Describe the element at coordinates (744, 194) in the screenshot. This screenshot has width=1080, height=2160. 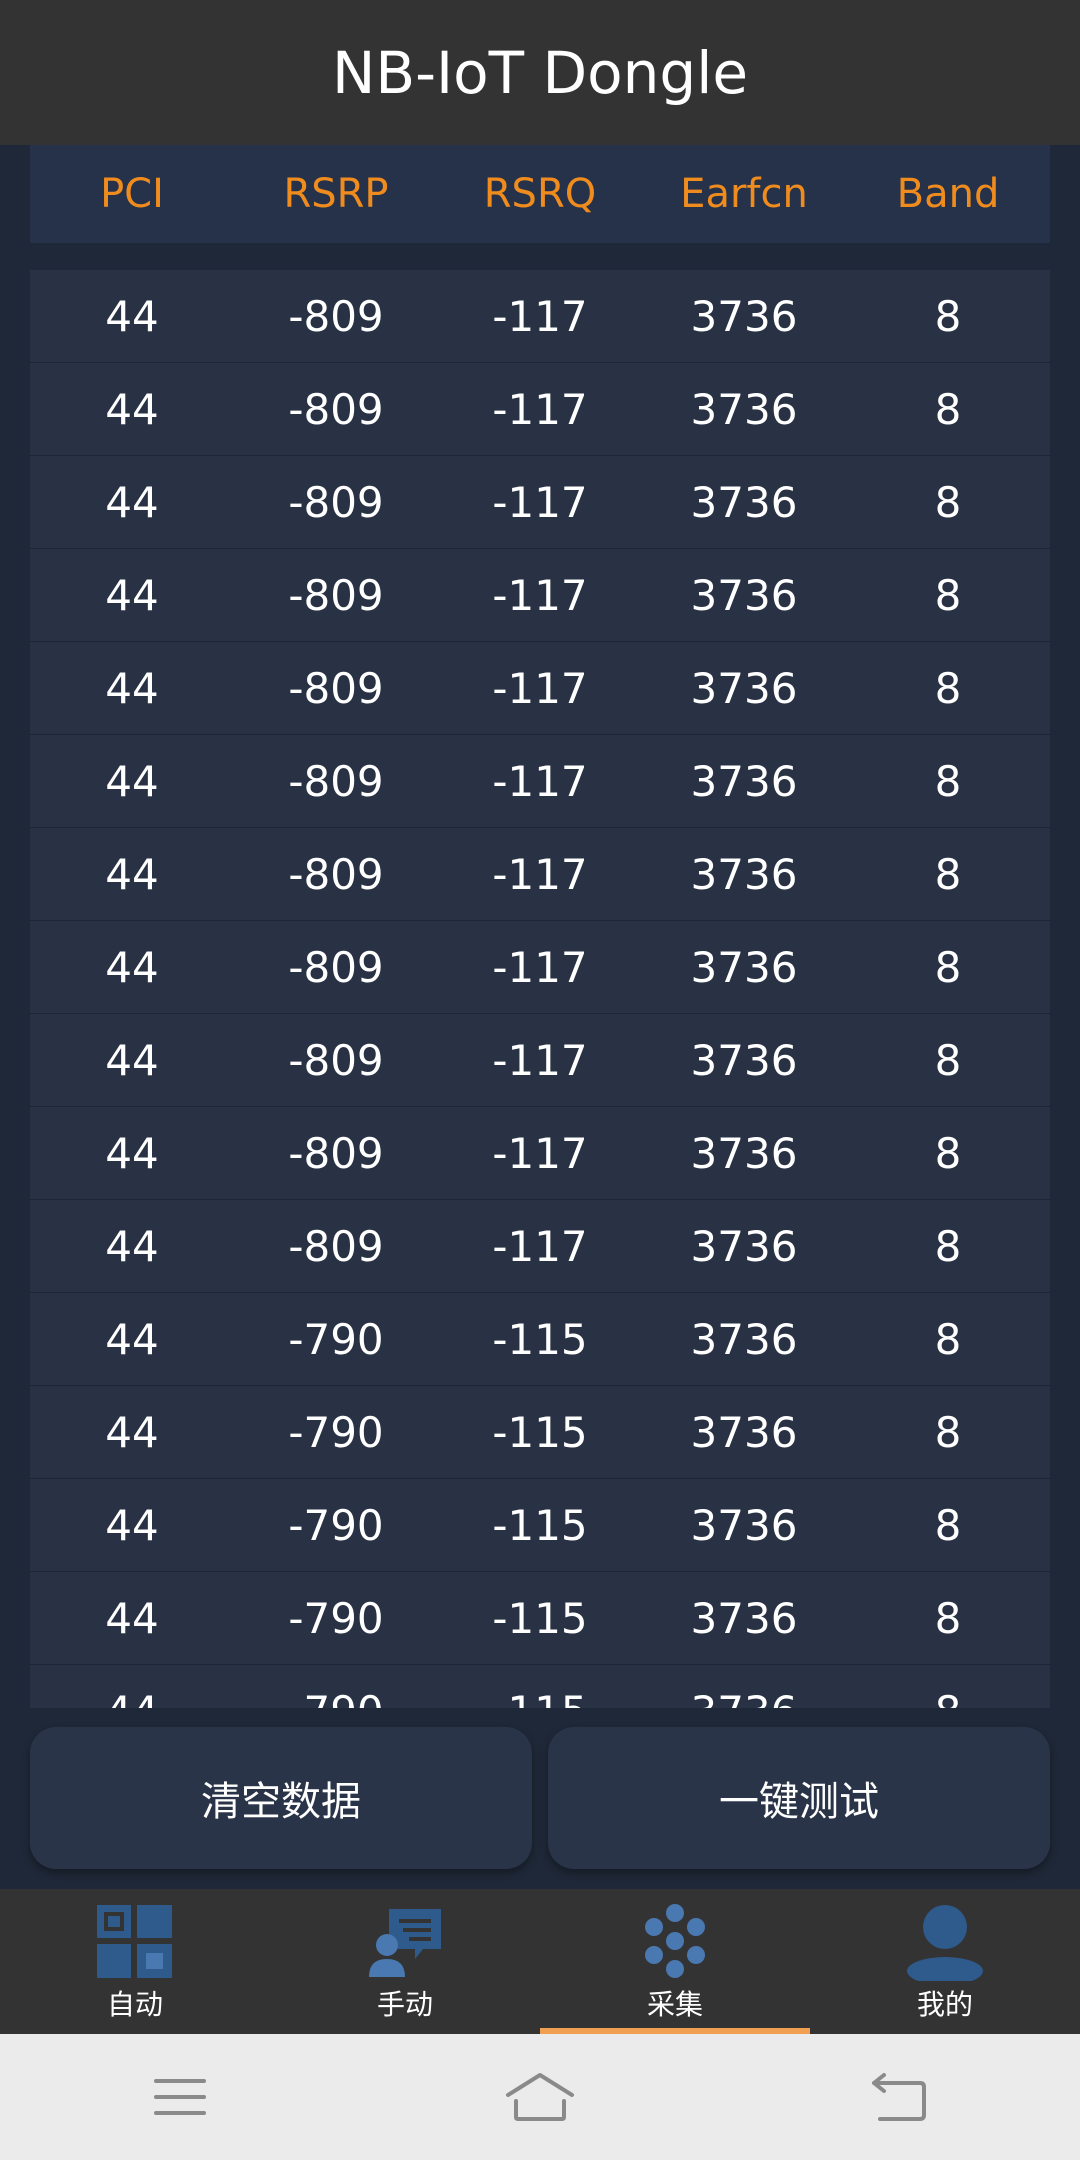
I see `column-header-earfcn: Earfcn` at that location.